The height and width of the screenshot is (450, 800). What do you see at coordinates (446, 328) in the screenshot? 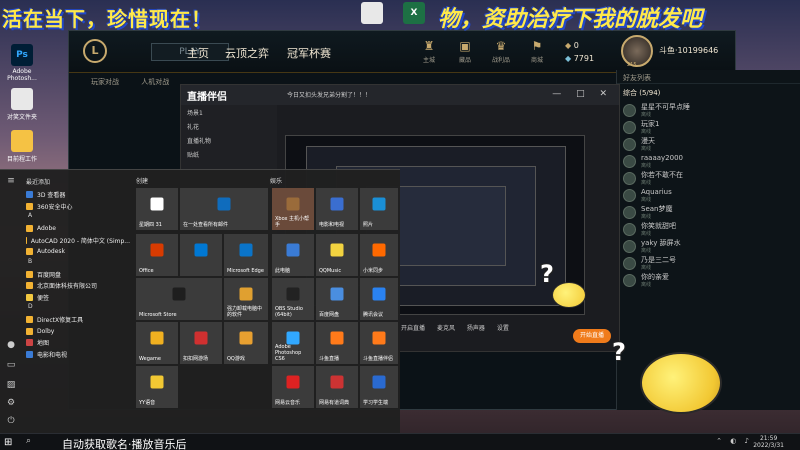
I see `mic-button: 麦克风` at bounding box center [446, 328].